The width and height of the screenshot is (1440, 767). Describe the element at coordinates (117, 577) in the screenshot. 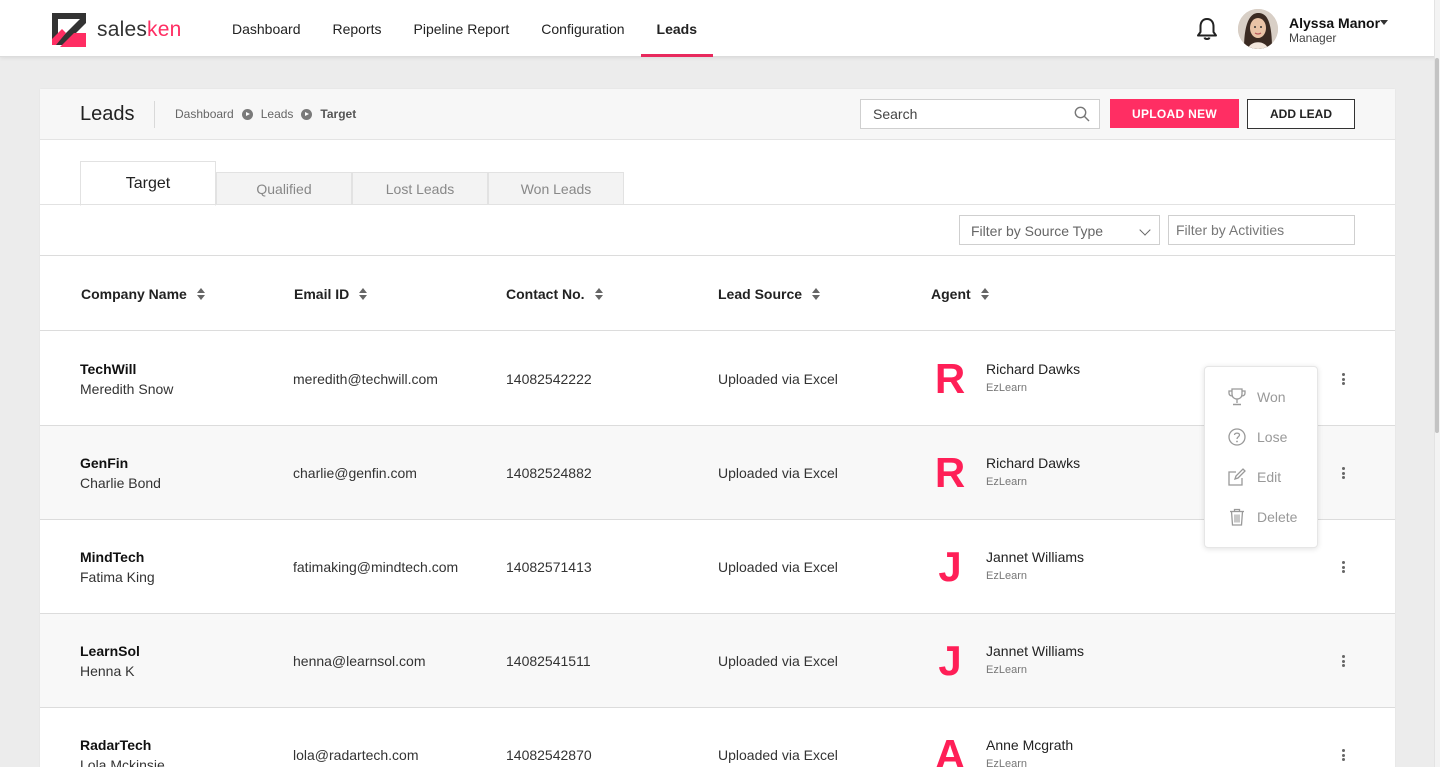

I see `contact-name: Fatima King` at that location.